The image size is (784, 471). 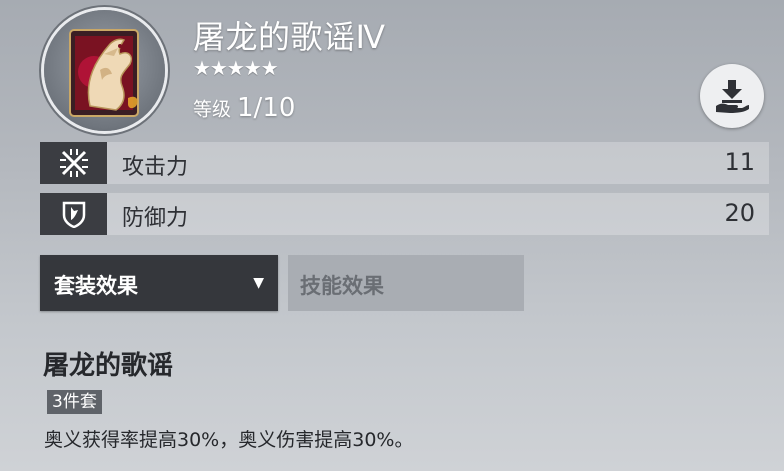 I want to click on equipment-portrait, so click(x=104, y=70).